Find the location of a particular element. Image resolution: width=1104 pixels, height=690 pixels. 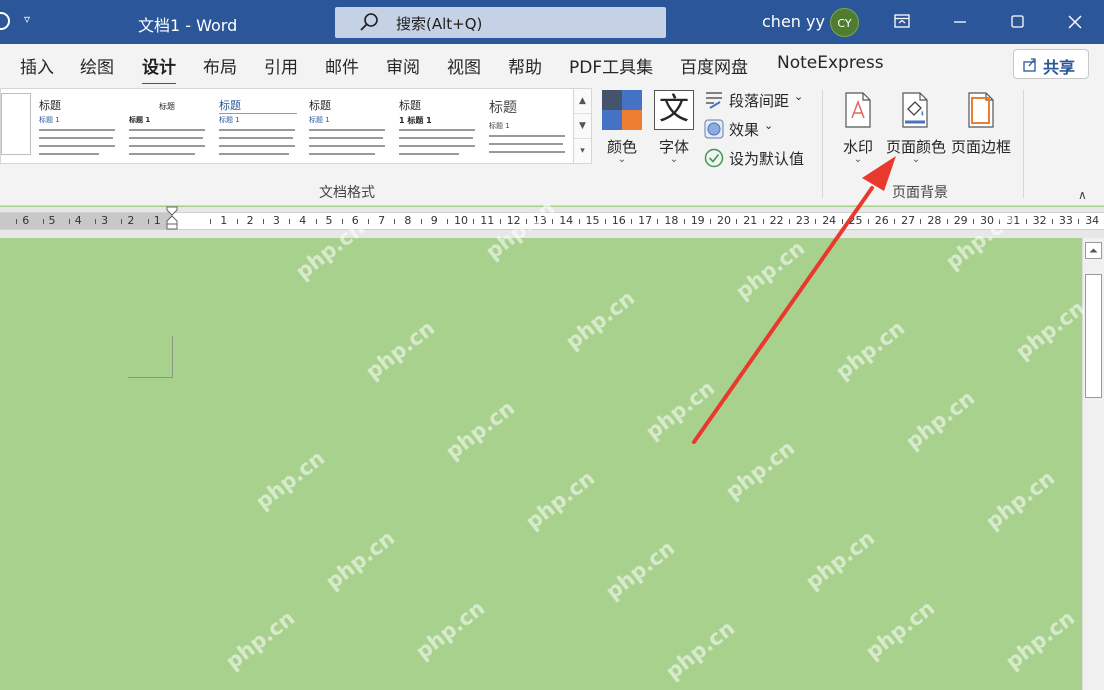

paragraph-spacing-button: 段落间距 ⌄ is located at coordinates (759, 101).